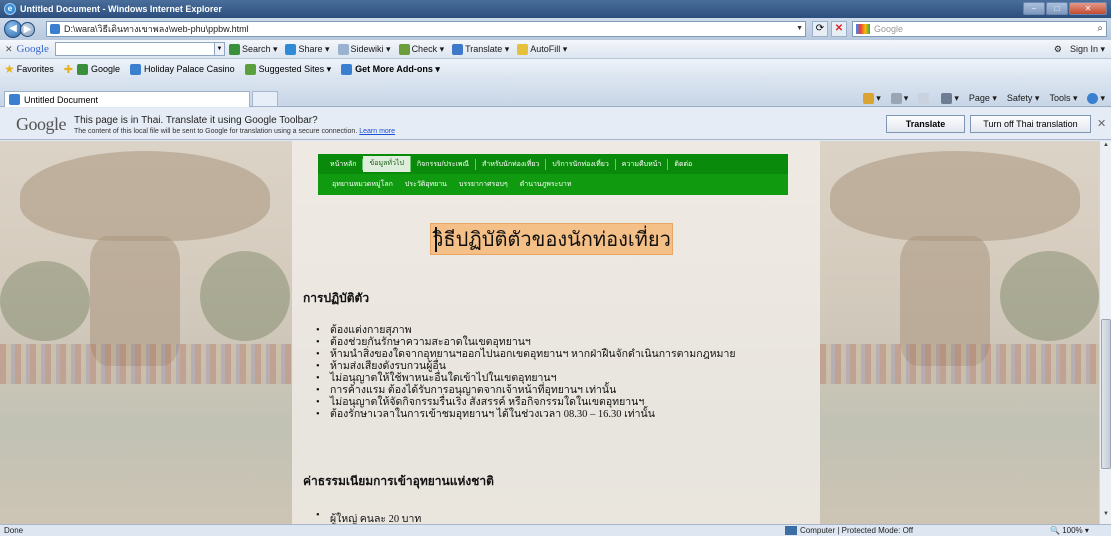 Image resolution: width=1111 pixels, height=536 pixels. I want to click on nav-general-info: ข้อมูลทั่วไป, so click(387, 164).